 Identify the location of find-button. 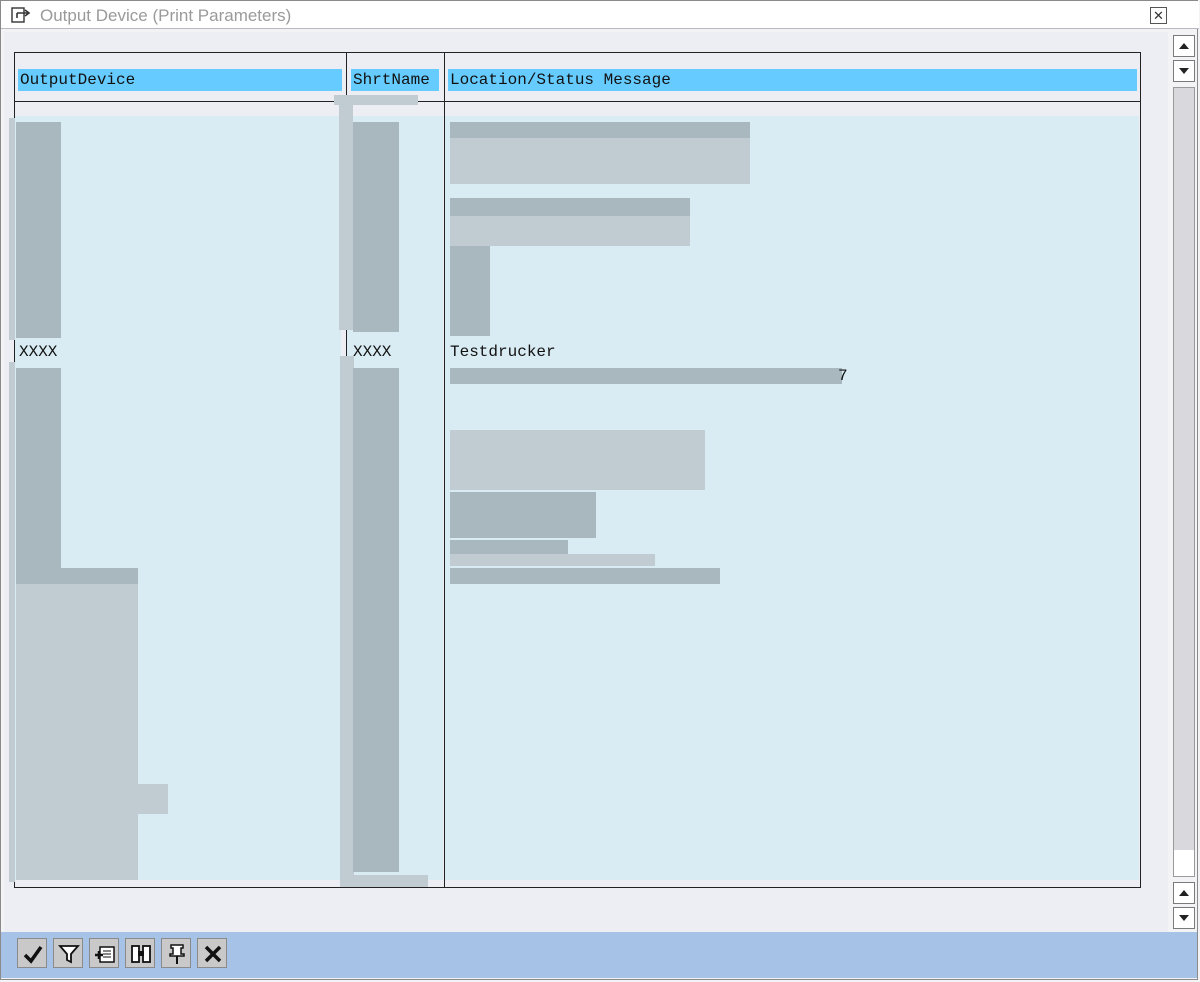
(140, 953).